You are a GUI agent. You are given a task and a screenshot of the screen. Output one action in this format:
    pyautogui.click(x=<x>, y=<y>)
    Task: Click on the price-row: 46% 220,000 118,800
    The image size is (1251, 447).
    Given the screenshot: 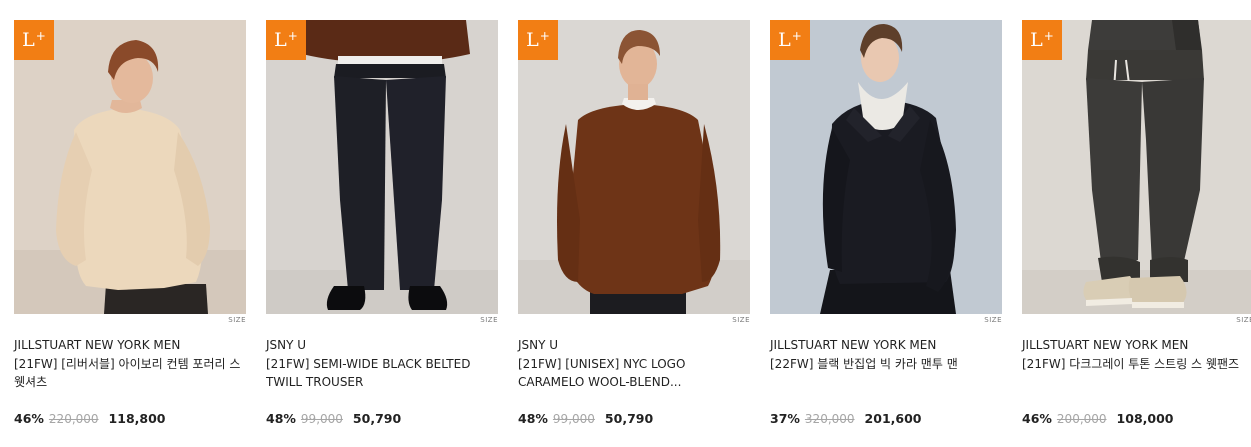 What is the action you would take?
    pyautogui.click(x=130, y=418)
    